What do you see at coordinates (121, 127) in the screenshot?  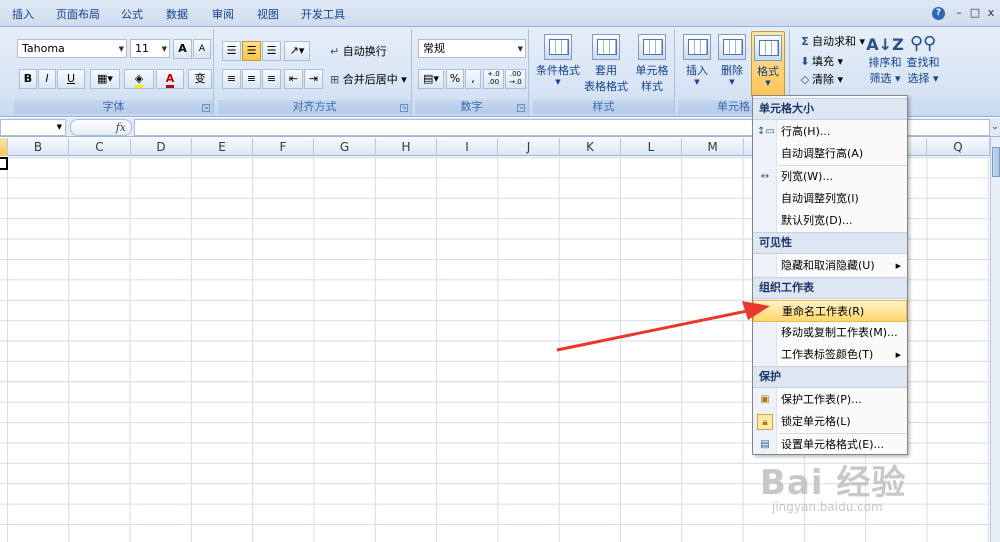 I see `fx-icon: fx` at bounding box center [121, 127].